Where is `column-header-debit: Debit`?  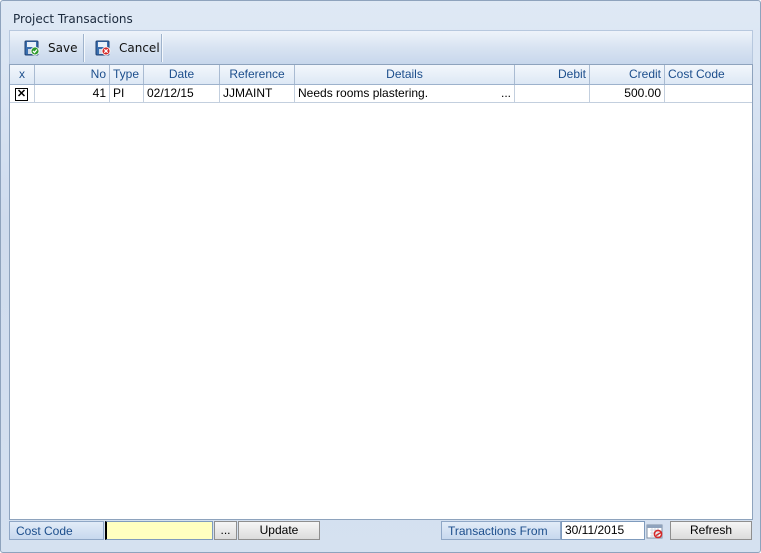 column-header-debit: Debit is located at coordinates (552, 74).